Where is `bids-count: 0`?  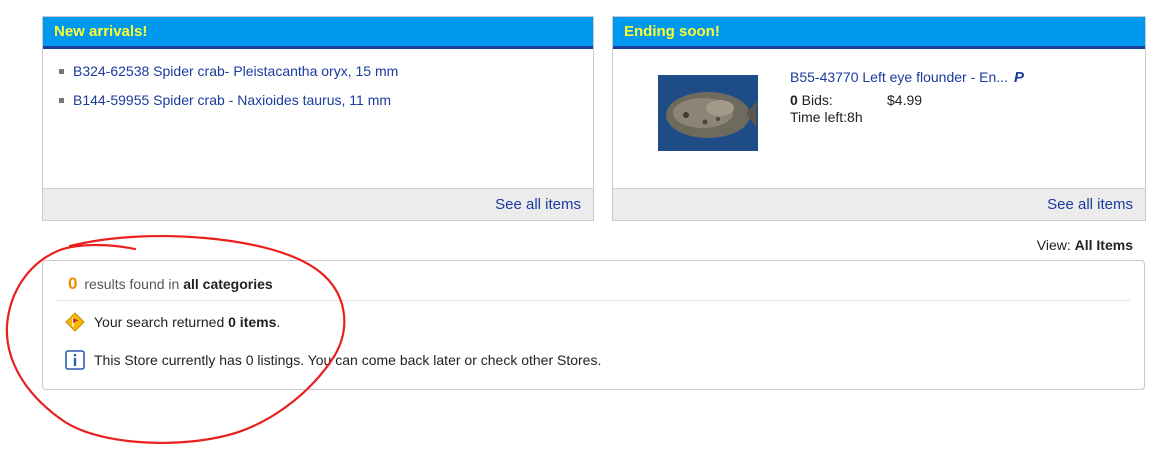 bids-count: 0 is located at coordinates (794, 100).